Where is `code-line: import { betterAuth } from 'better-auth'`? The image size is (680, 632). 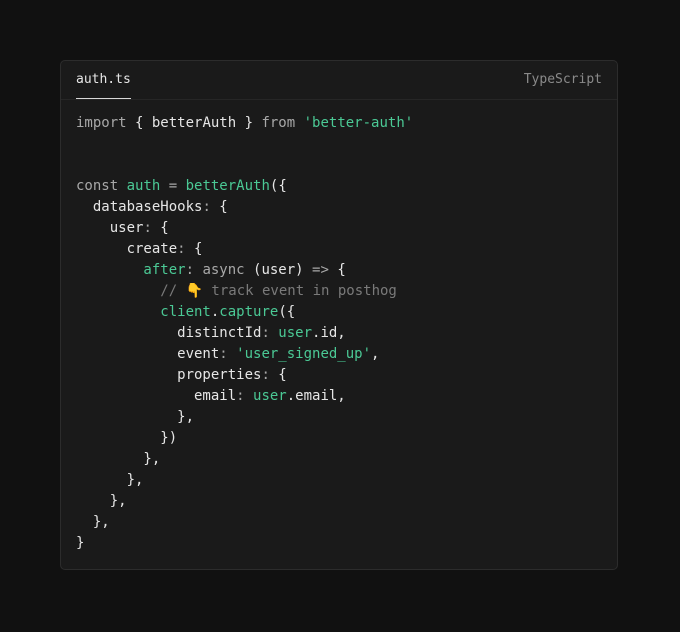 code-line: import { betterAuth } from 'better-auth' is located at coordinates (244, 123).